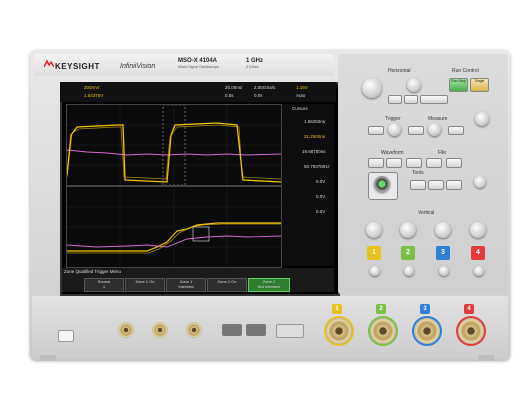 This screenshot has width=532, height=416. I want to click on display-button, so click(394, 163).